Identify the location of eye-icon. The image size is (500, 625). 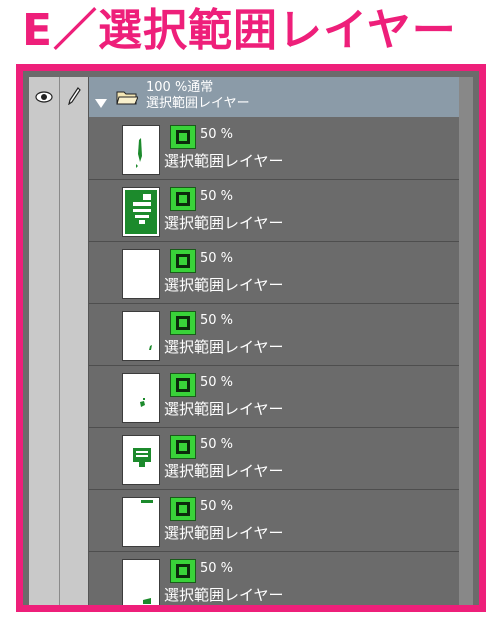
(44, 98).